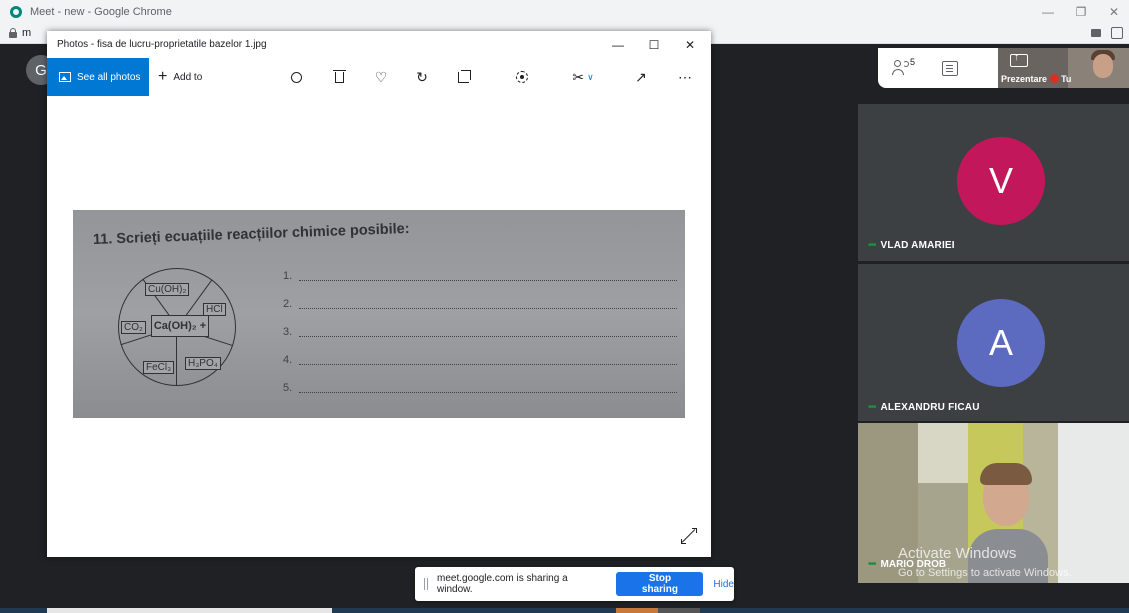 The width and height of the screenshot is (1129, 613). I want to click on stop-sharing-button: Stop sharing, so click(660, 584).